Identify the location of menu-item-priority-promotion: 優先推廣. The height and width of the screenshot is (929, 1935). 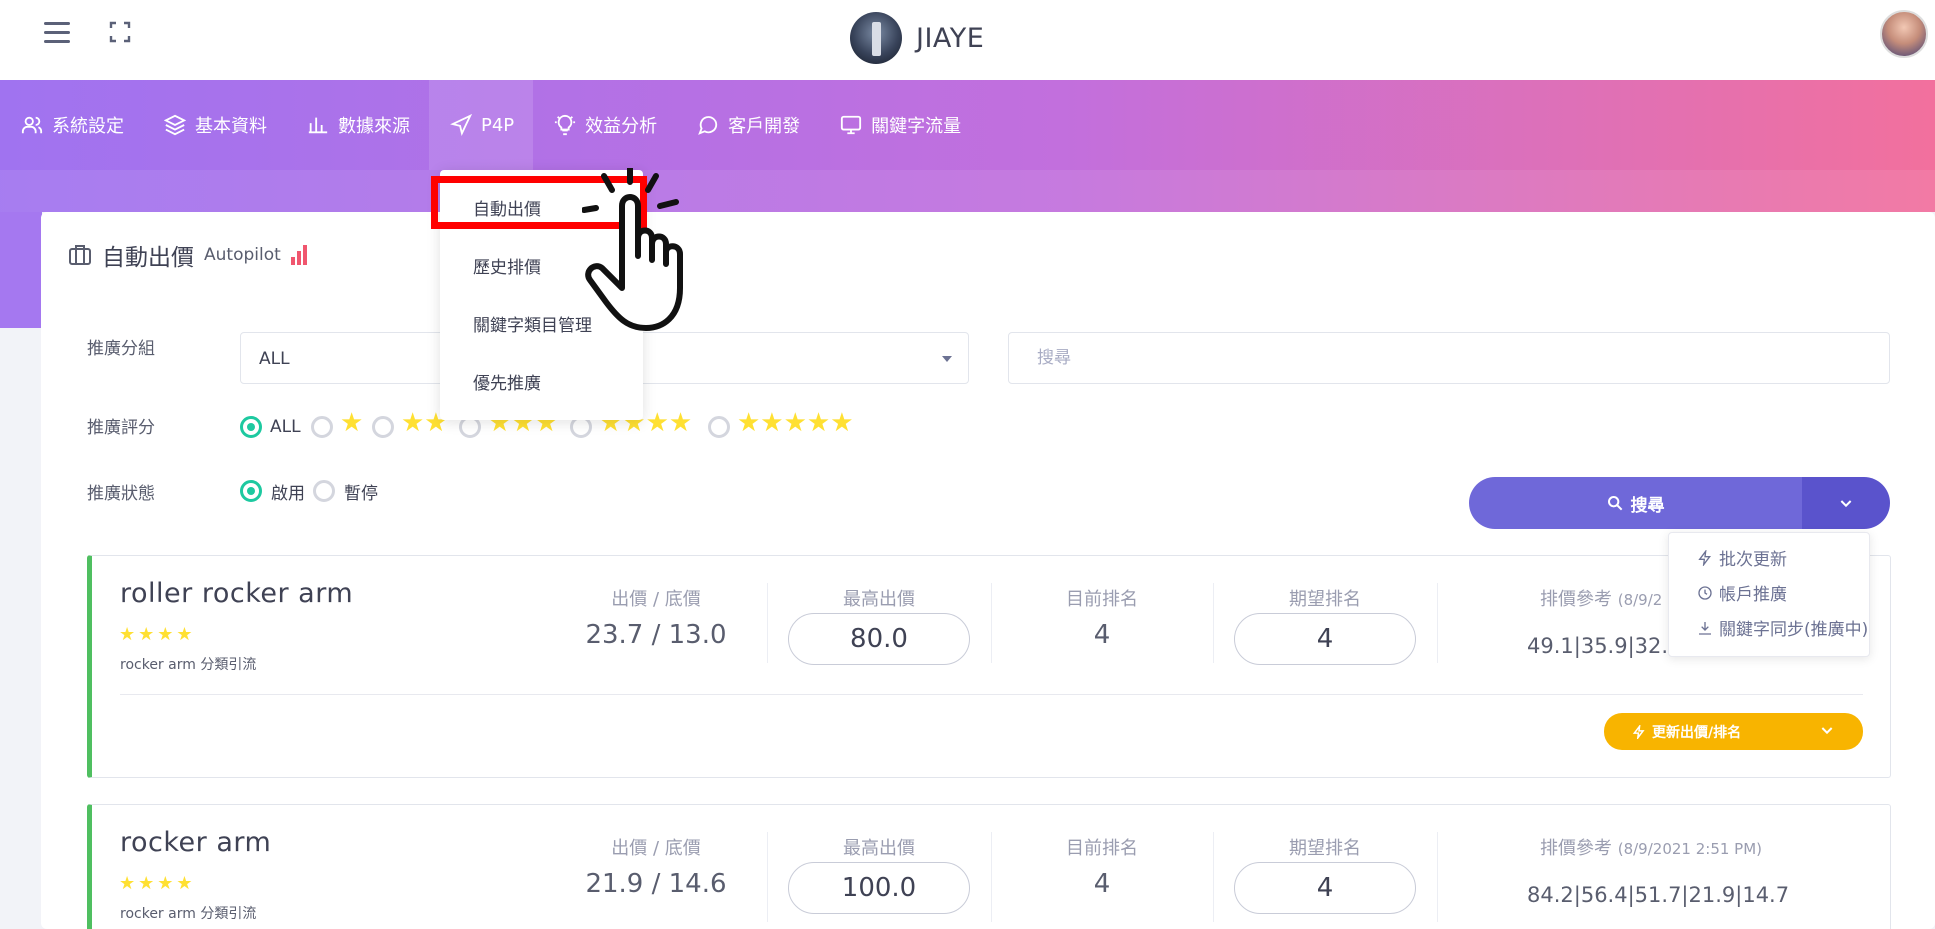
(507, 381).